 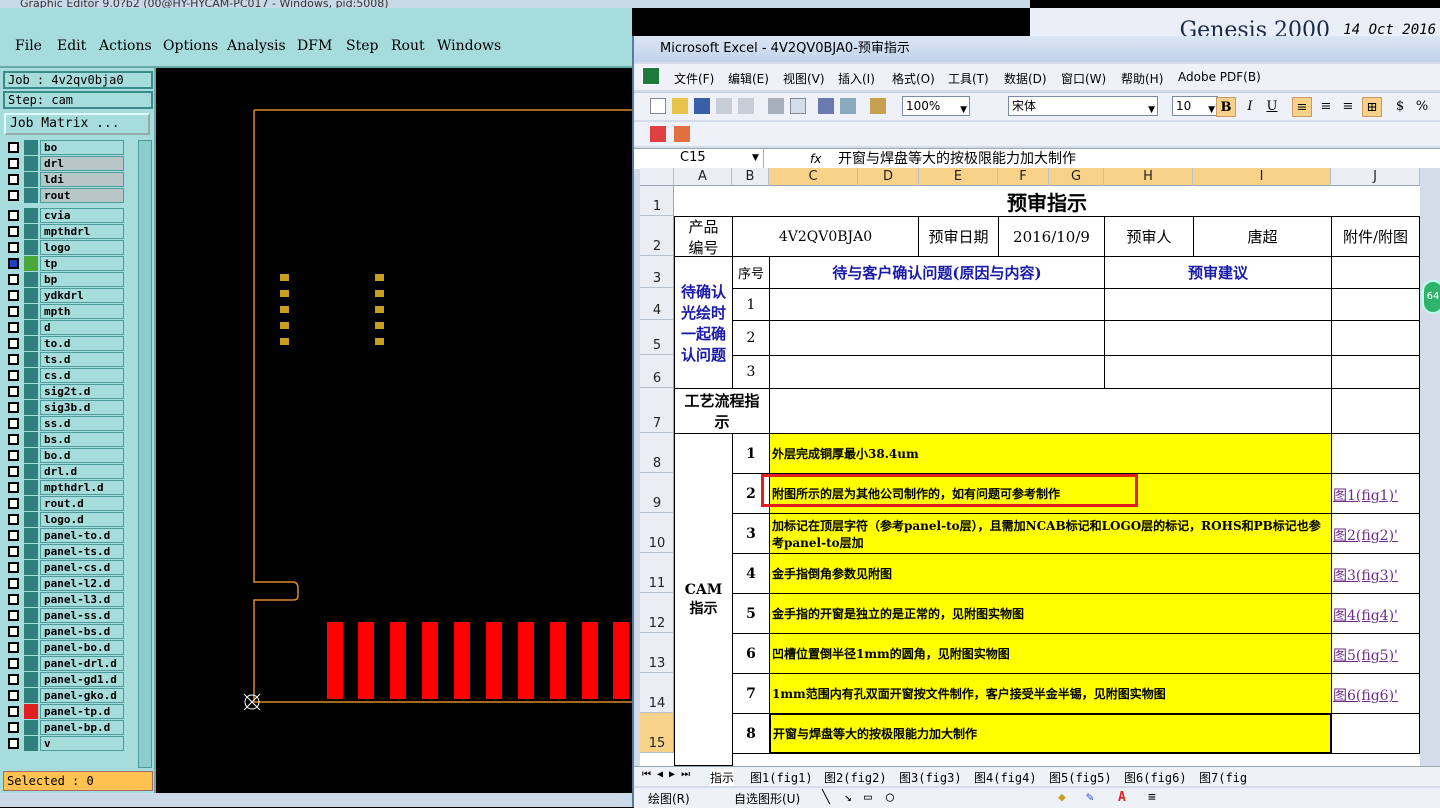 I want to click on sheet-tab: 图1(fig1), so click(x=781, y=777).